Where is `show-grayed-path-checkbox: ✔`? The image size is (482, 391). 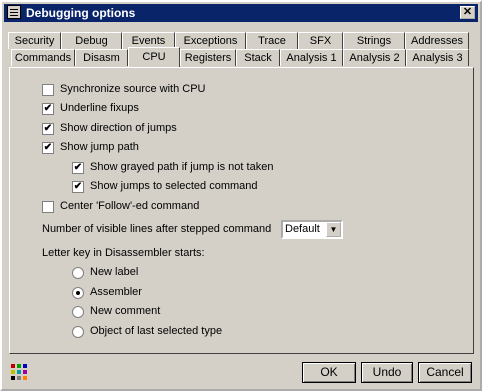
show-grayed-path-checkbox: ✔ is located at coordinates (78, 168).